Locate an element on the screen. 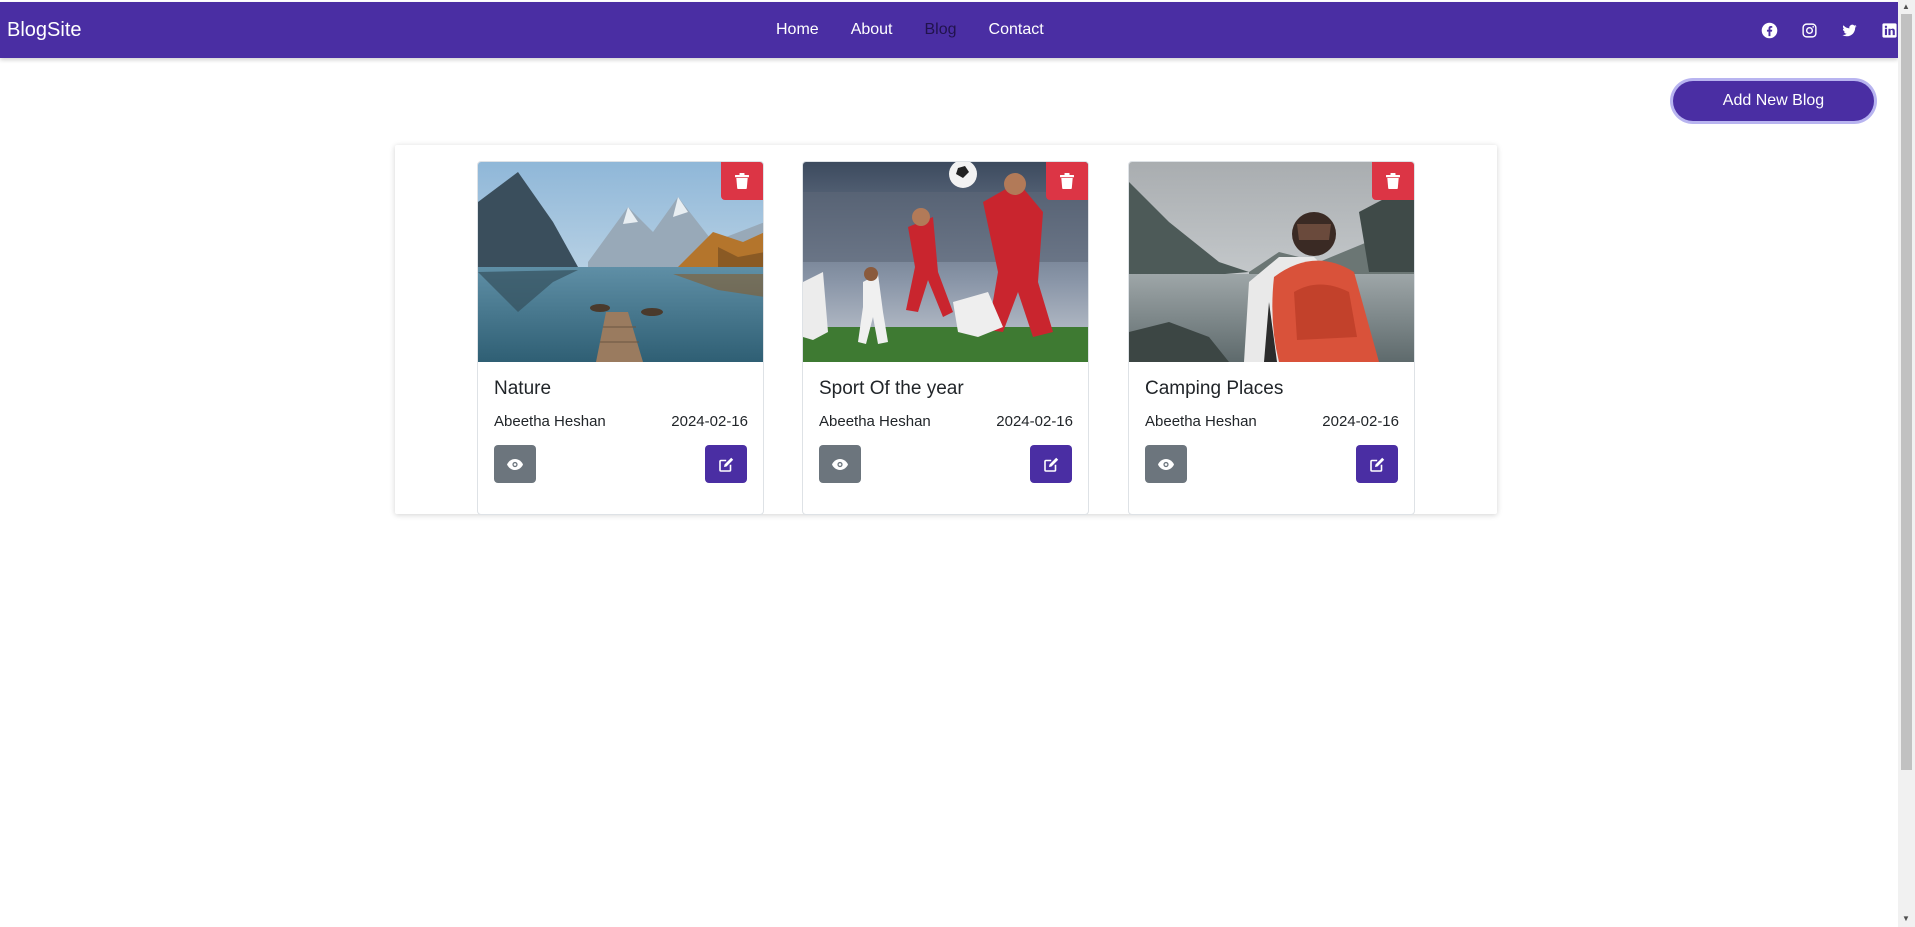  twitter-icon is located at coordinates (1849, 30).